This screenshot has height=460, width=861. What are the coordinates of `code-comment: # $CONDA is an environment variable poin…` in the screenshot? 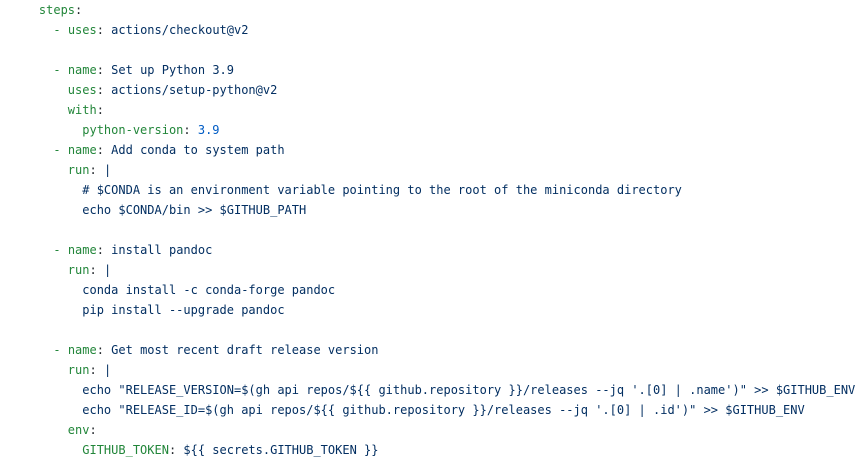 It's located at (382, 190).